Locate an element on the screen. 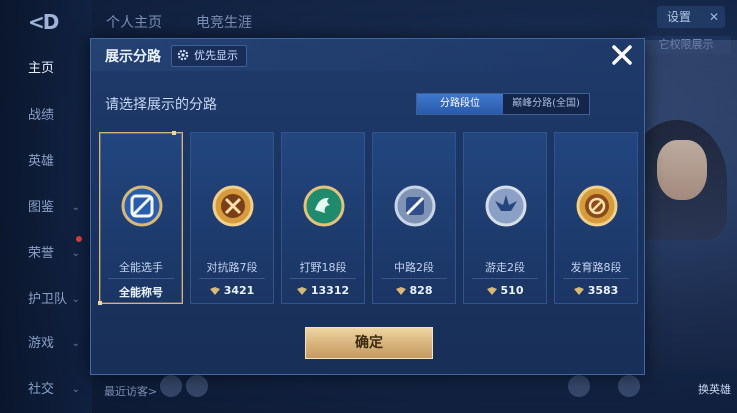  nav-item-game: 游戏 ⌄ is located at coordinates (46, 344).